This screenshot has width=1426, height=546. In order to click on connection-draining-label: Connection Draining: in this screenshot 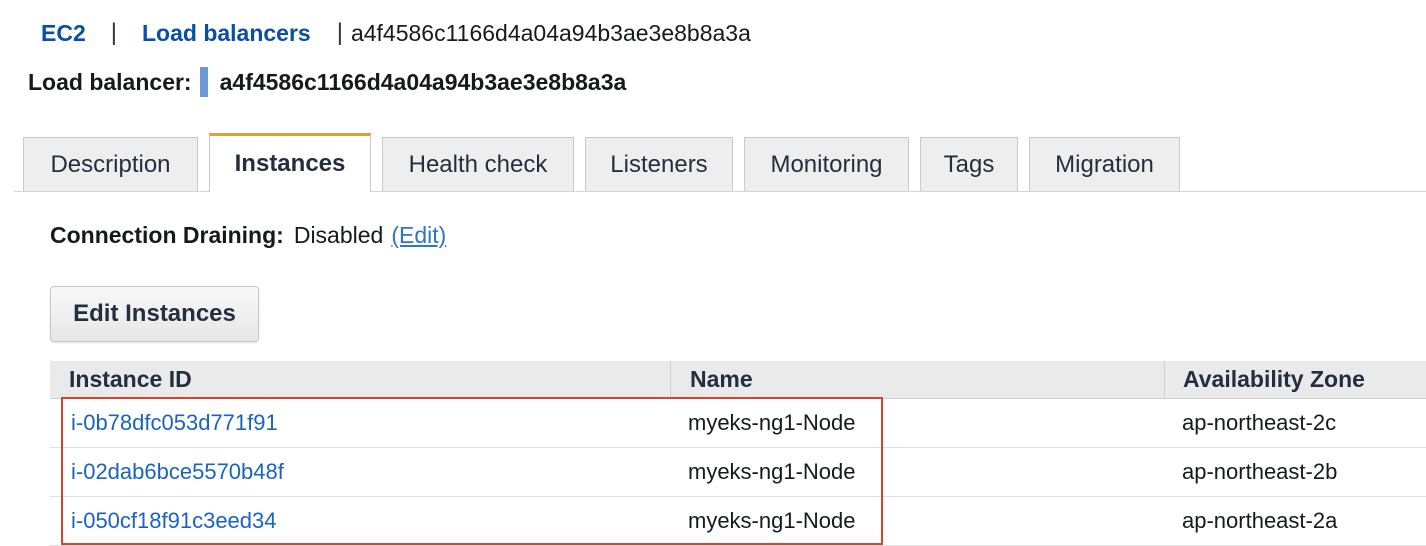, I will do `click(167, 234)`.